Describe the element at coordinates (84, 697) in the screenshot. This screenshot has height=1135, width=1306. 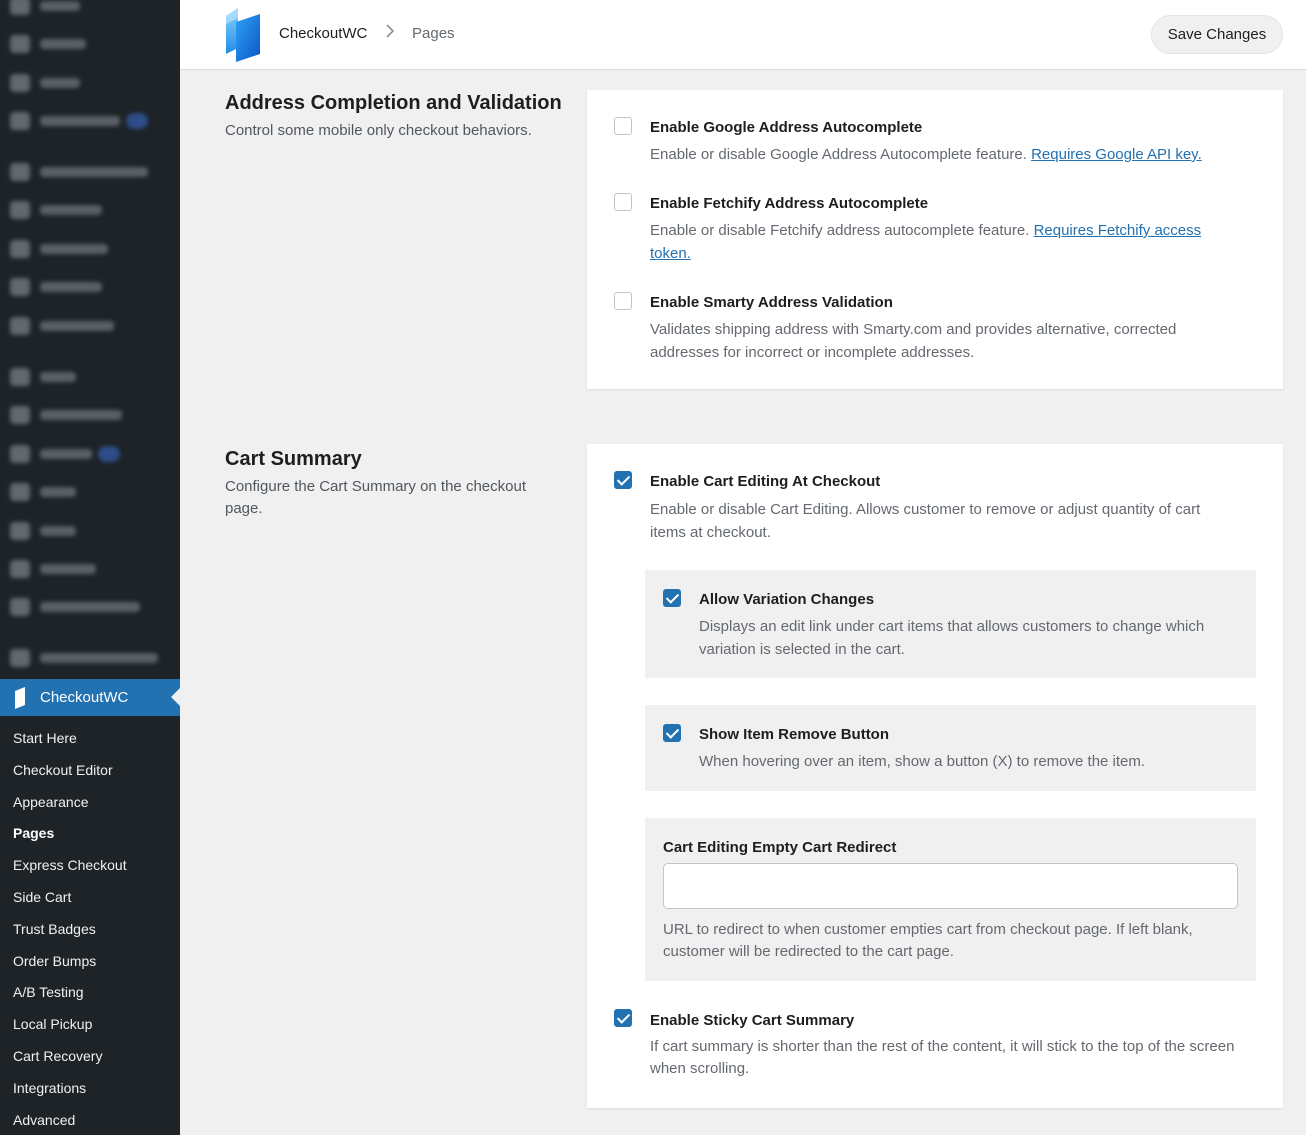
I see `sidebar-item-label: CheckoutWC` at that location.